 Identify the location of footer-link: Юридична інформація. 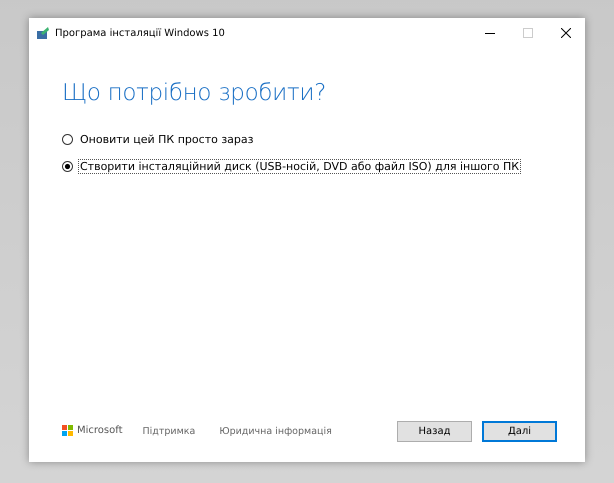
(275, 431).